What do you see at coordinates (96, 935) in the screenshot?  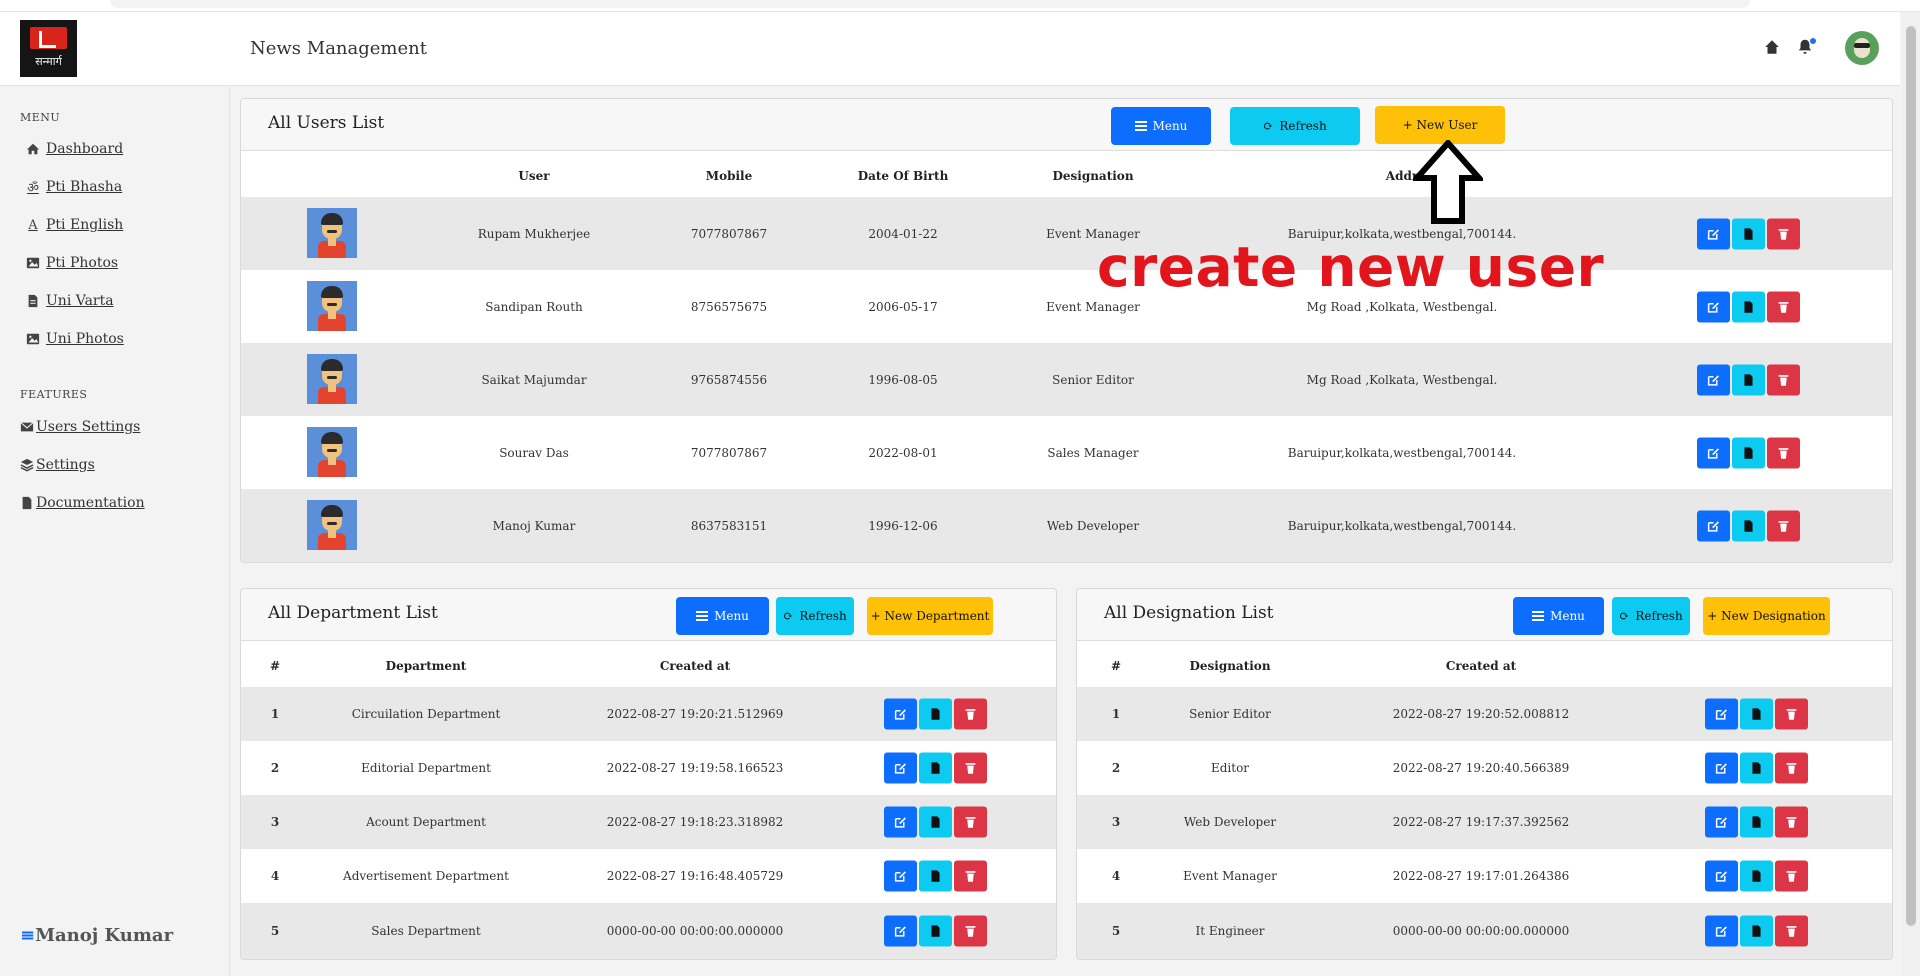 I see `sidebar-footer-user: ≡Manoj Kumar` at bounding box center [96, 935].